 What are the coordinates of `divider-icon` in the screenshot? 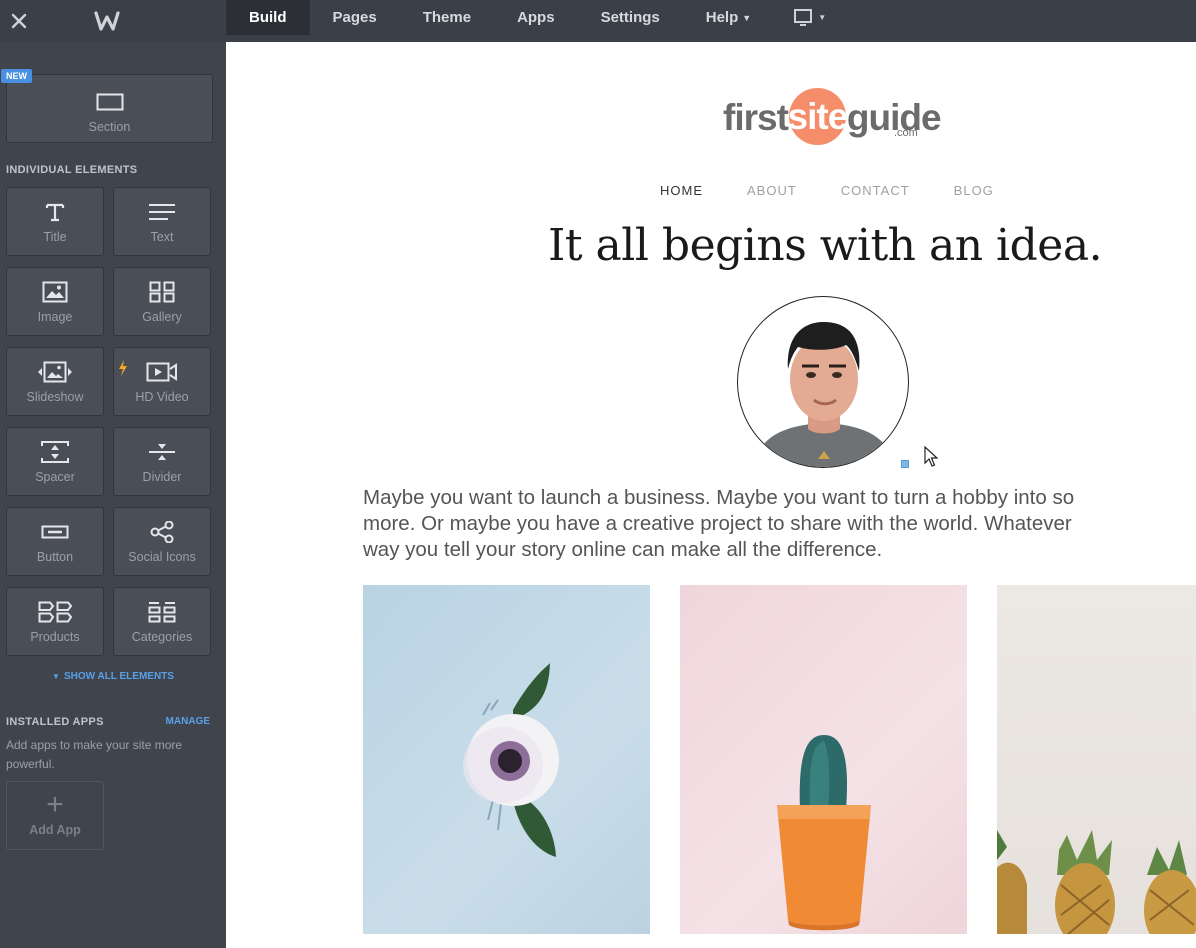 It's located at (162, 452).